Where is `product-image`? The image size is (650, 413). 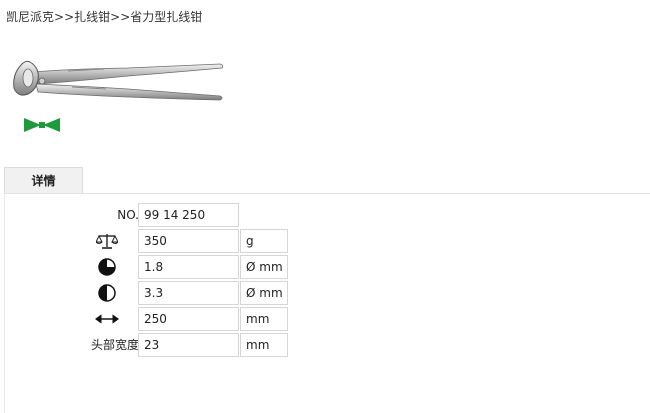 product-image is located at coordinates (118, 80).